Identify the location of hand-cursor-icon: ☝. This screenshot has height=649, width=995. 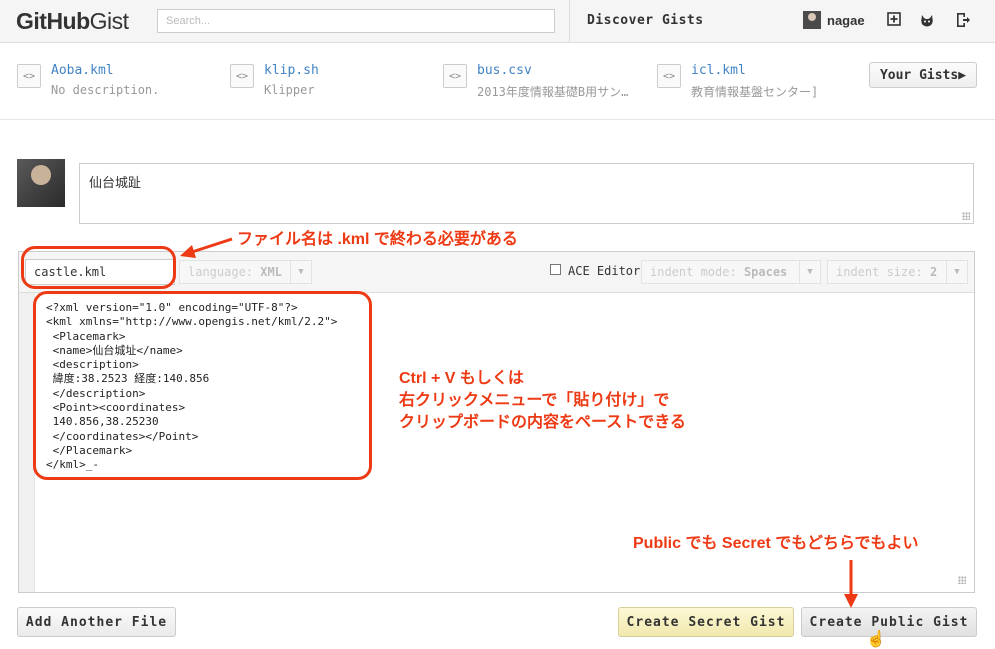
(876, 639).